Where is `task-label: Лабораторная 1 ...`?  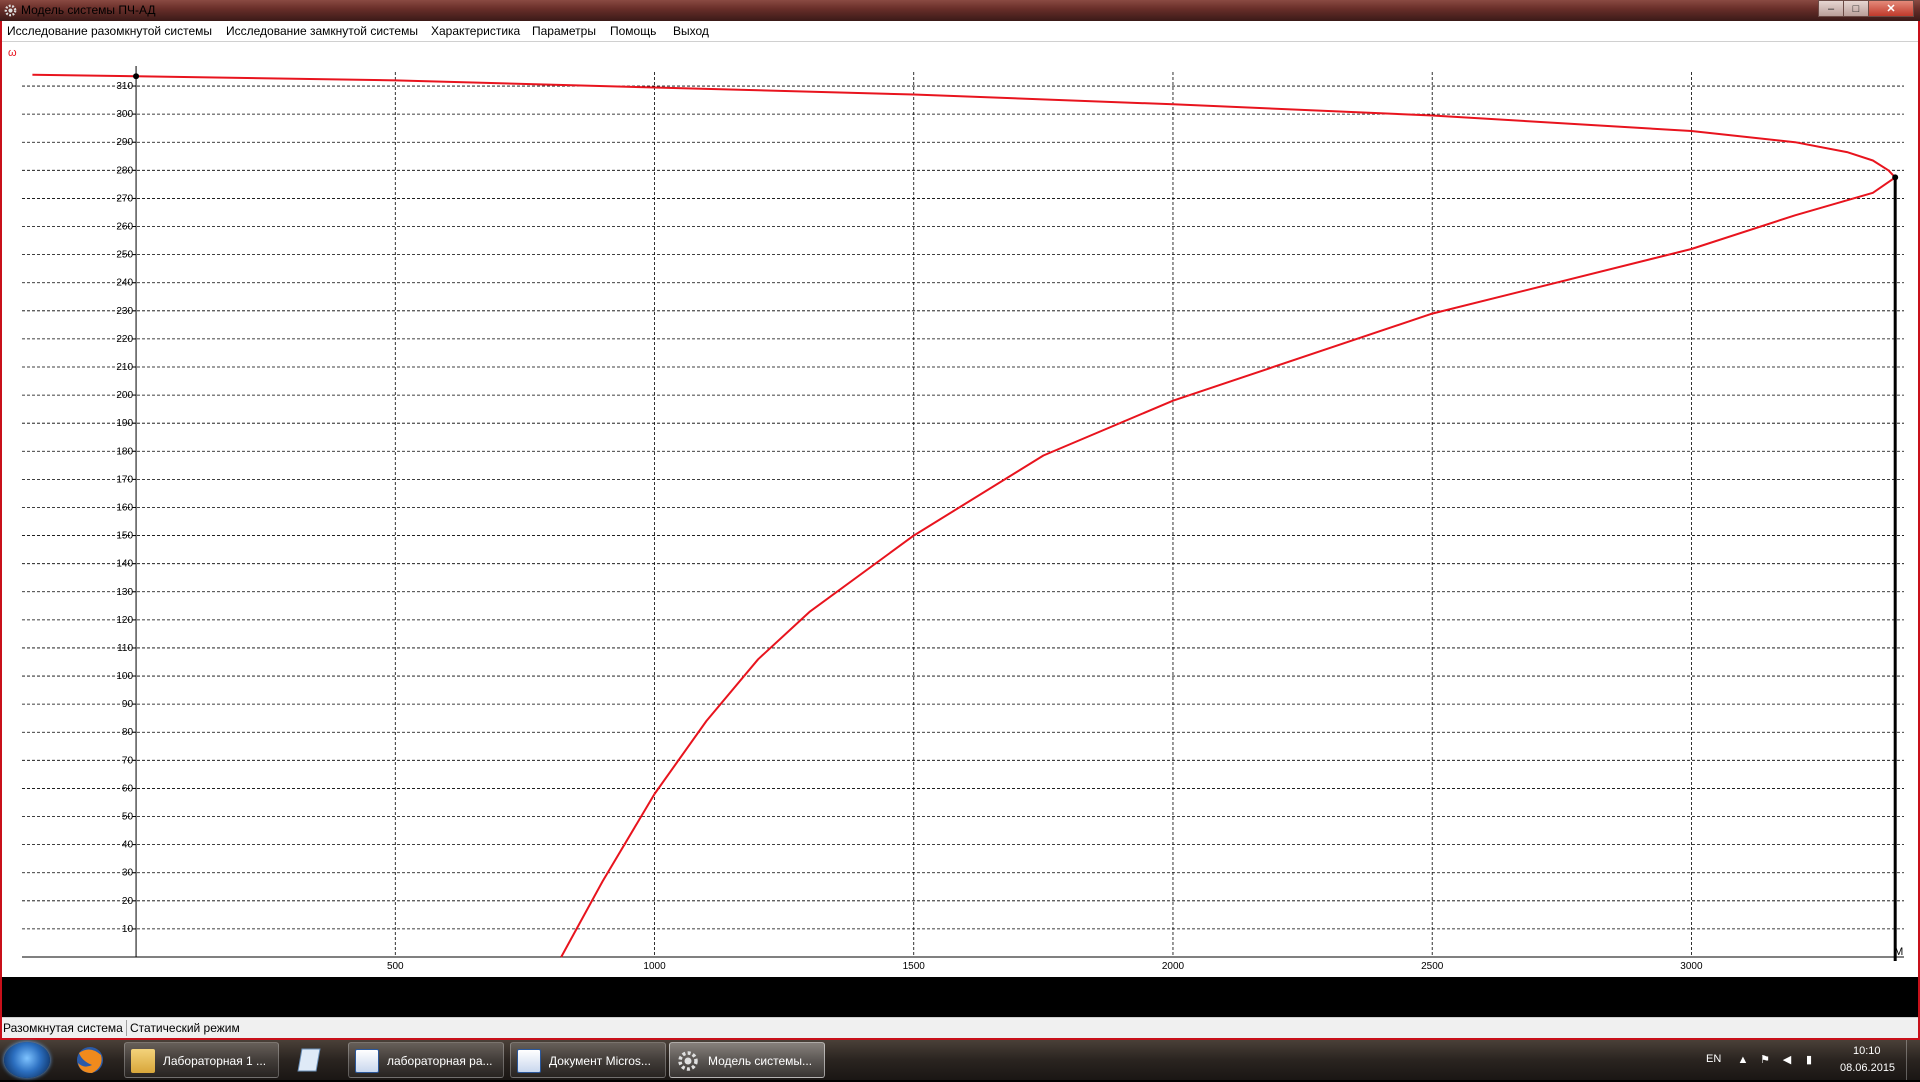
task-label: Лабораторная 1 ... is located at coordinates (215, 1061).